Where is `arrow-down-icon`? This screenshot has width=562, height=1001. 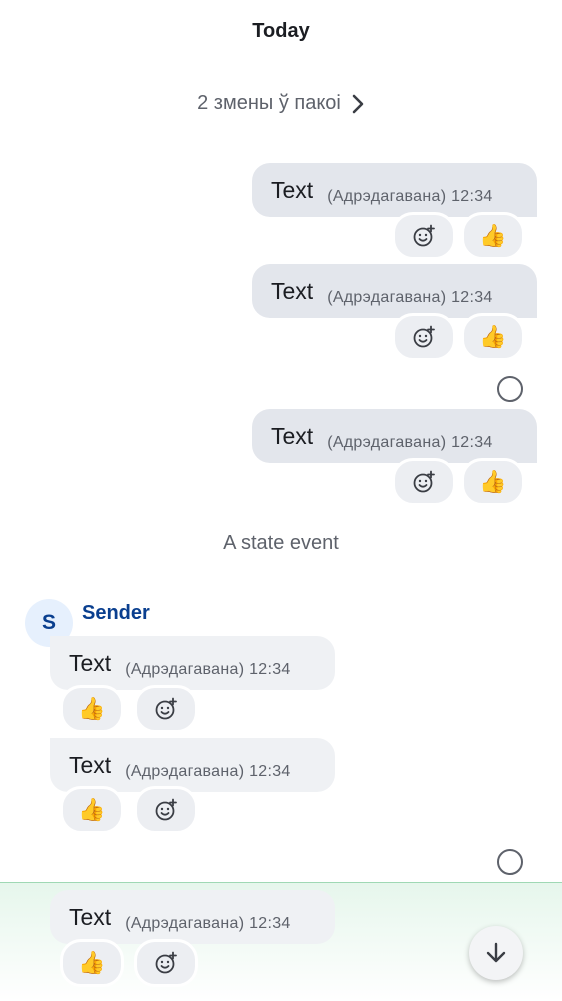 arrow-down-icon is located at coordinates (496, 952).